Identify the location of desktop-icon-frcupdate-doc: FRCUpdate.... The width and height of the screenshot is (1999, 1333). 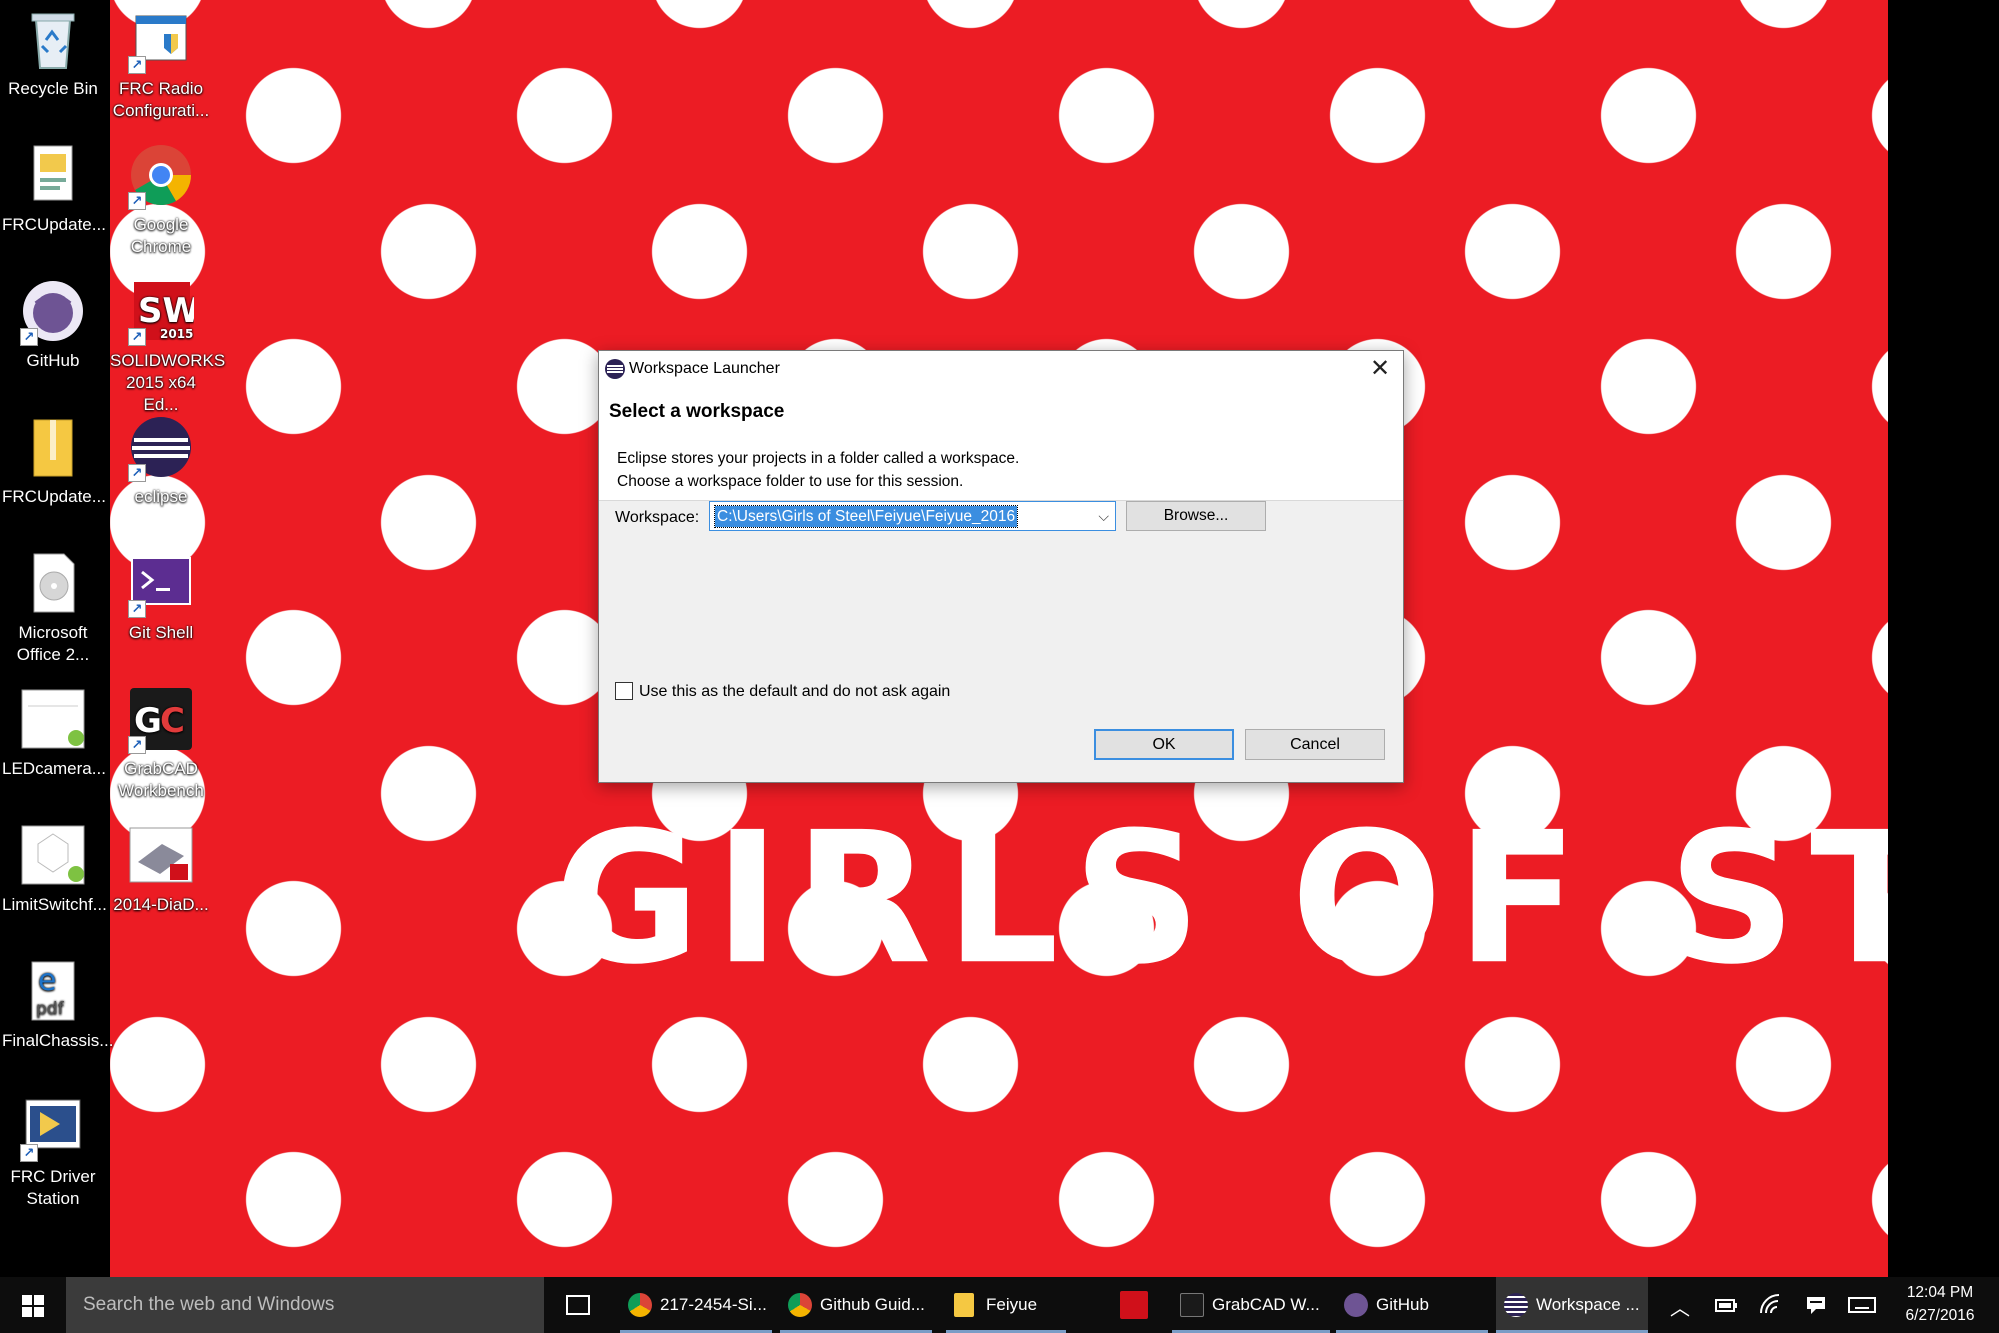
(53, 199).